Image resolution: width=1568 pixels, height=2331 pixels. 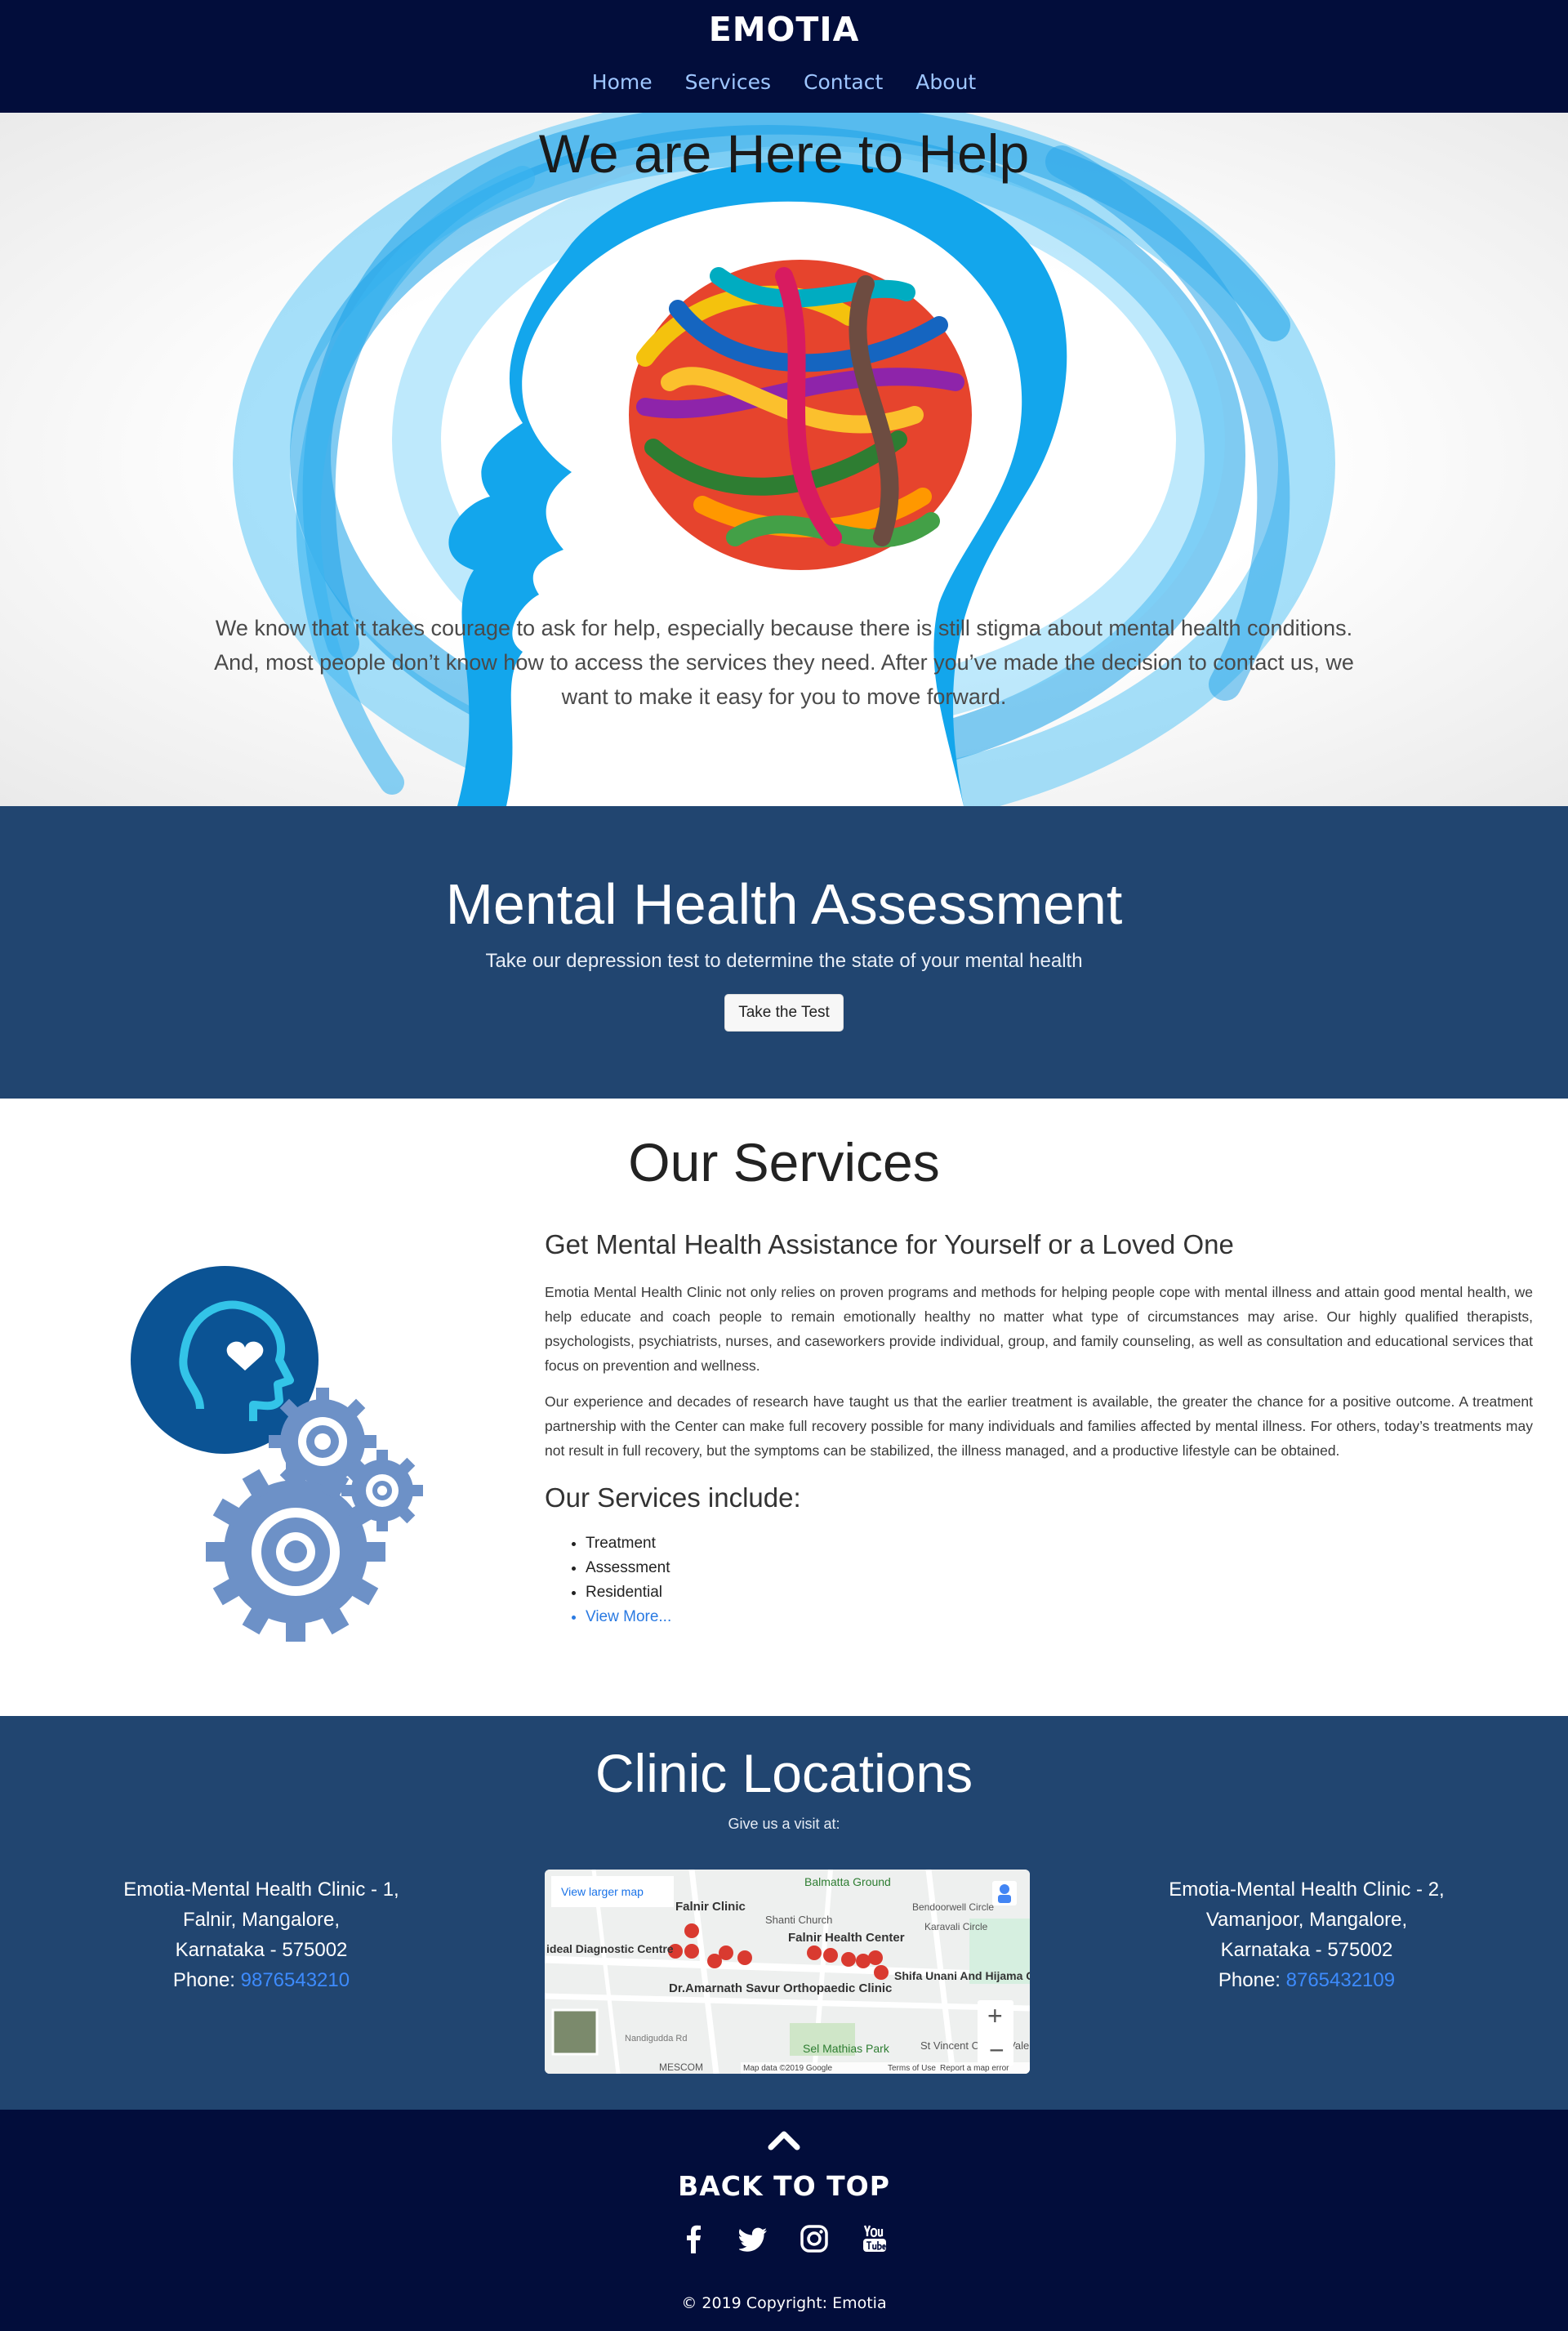 I want to click on facebook-icon, so click(x=693, y=2238).